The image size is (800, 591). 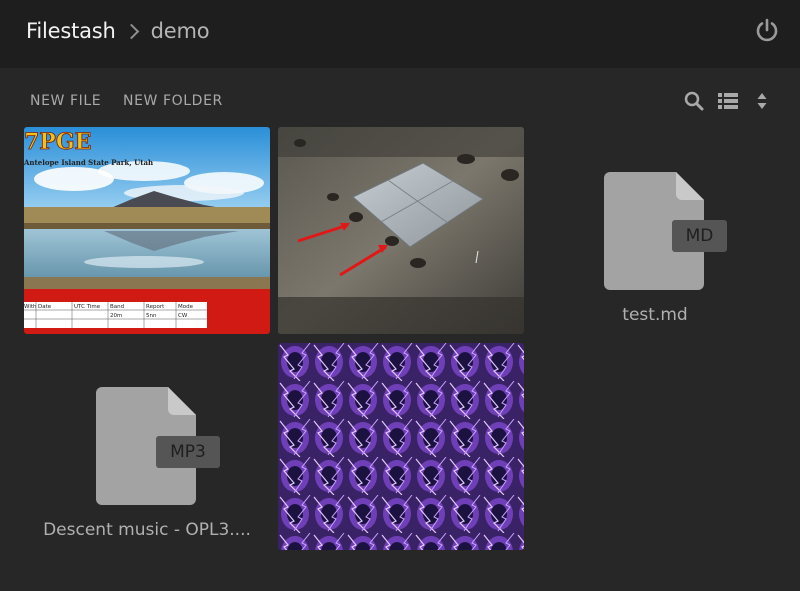 What do you see at coordinates (655, 230) in the screenshot?
I see `file-tile-test-md: MD test.md` at bounding box center [655, 230].